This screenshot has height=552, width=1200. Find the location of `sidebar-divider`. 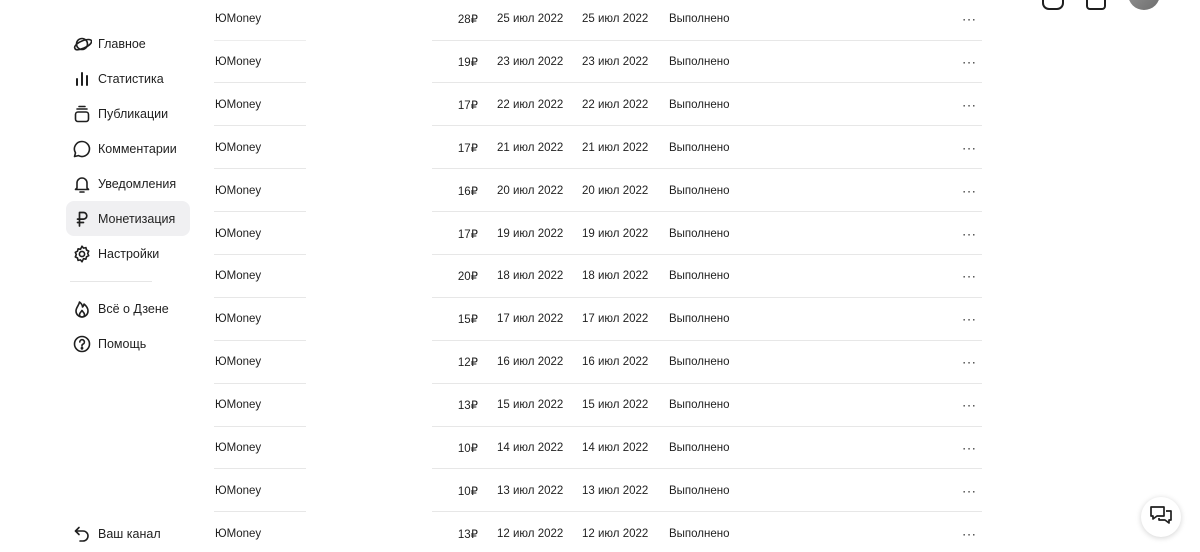

sidebar-divider is located at coordinates (111, 281).